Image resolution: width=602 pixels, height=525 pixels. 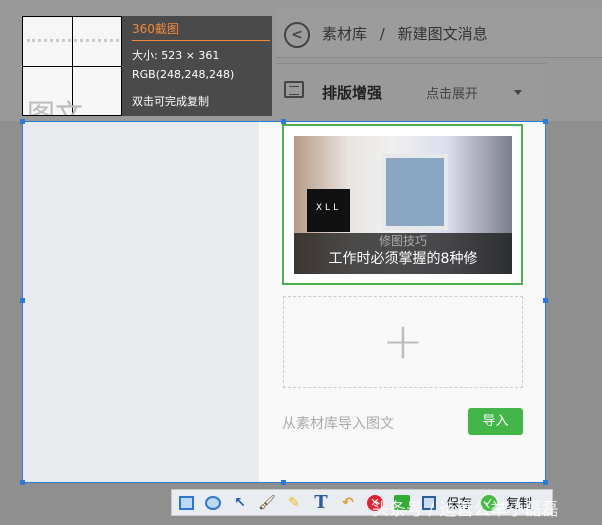 What do you see at coordinates (403, 259) in the screenshot?
I see `article-title: 工作时必须掌握的8种修` at bounding box center [403, 259].